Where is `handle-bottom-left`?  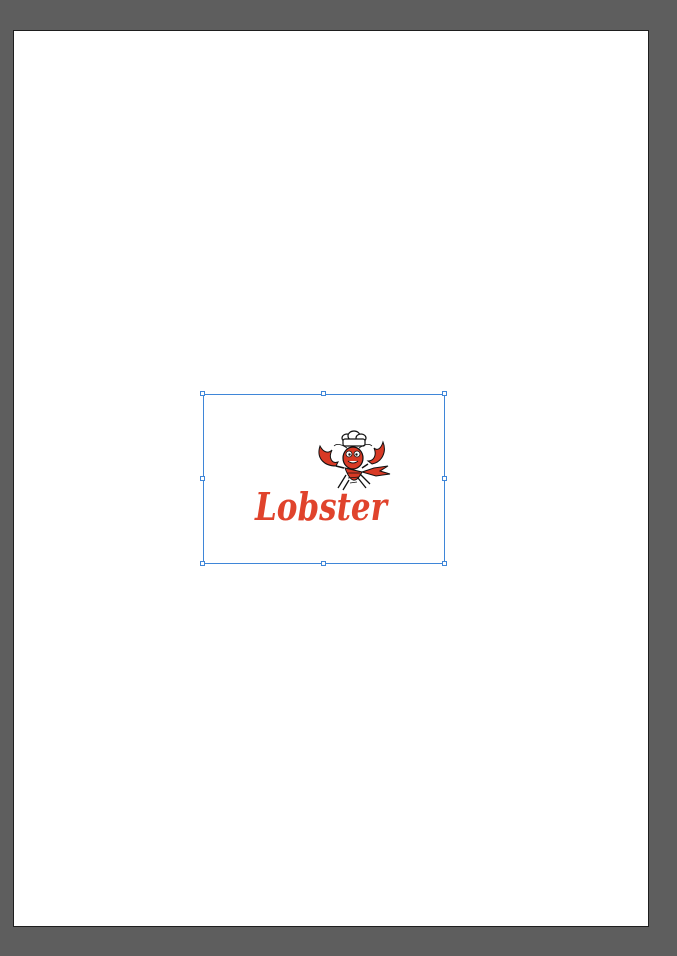
handle-bottom-left is located at coordinates (202, 563).